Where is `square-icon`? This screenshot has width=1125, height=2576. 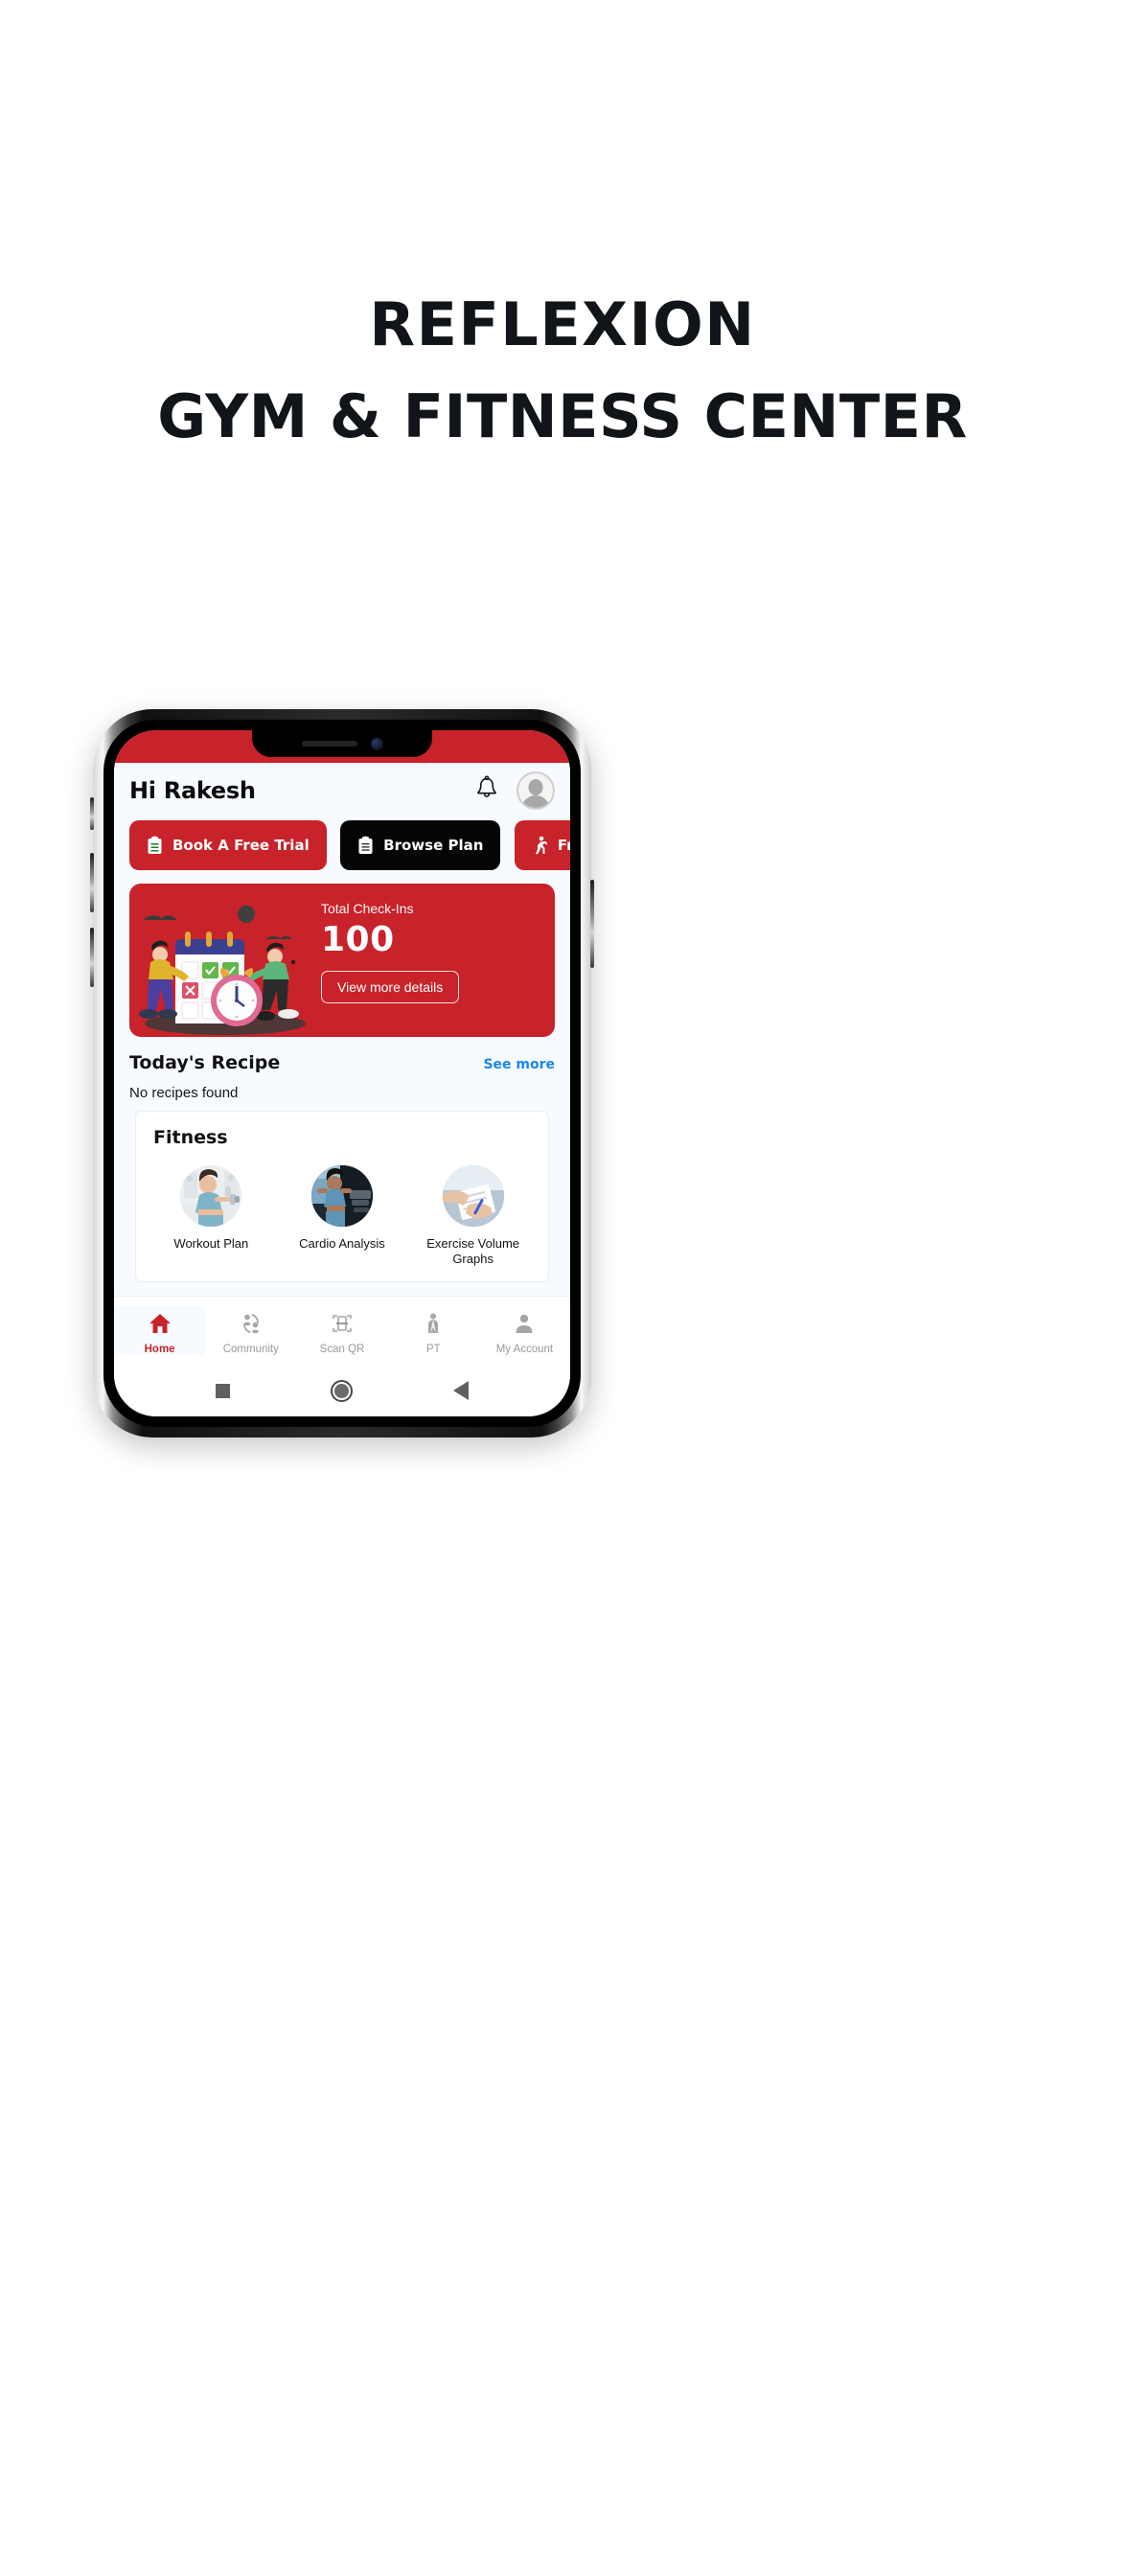 square-icon is located at coordinates (223, 1390).